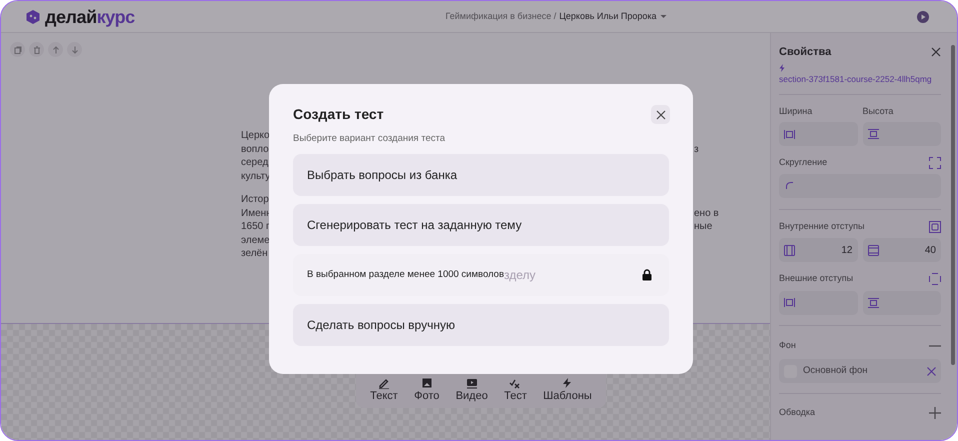  Describe the element at coordinates (369, 139) in the screenshot. I see `dialog-subtitle: Выберите вариант создания теста` at that location.